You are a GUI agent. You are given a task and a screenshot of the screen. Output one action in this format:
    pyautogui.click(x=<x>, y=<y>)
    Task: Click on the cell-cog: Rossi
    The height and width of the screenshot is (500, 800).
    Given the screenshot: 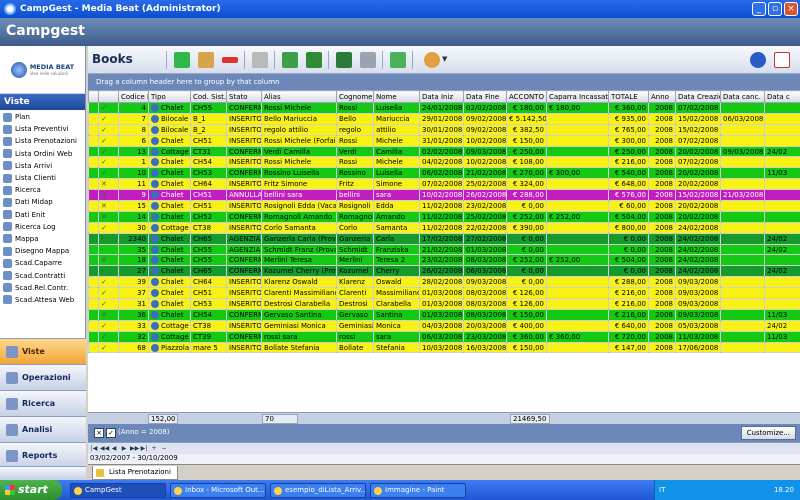 What is the action you would take?
    pyautogui.click(x=355, y=162)
    